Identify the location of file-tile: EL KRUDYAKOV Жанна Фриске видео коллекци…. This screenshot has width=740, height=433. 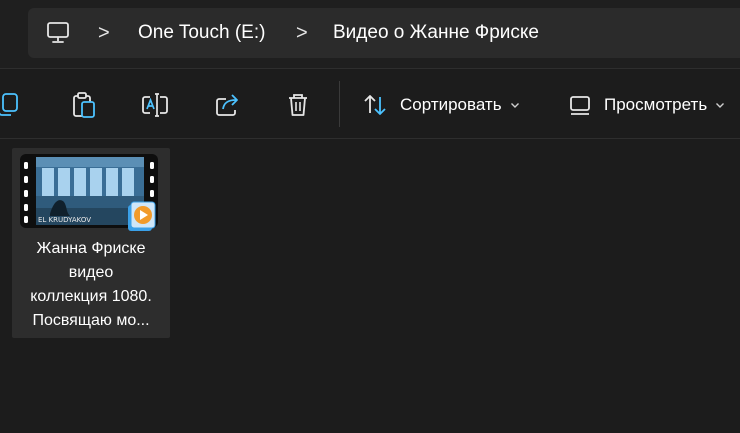
(91, 243).